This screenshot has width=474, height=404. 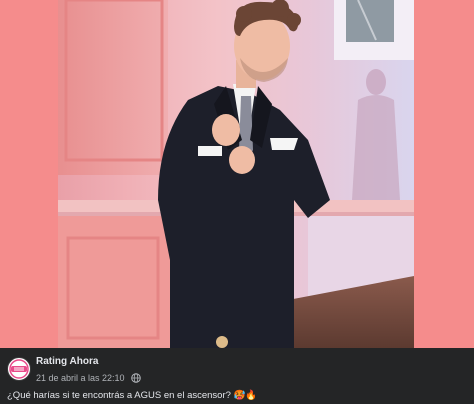 What do you see at coordinates (136, 378) in the screenshot?
I see `globe-icon` at bounding box center [136, 378].